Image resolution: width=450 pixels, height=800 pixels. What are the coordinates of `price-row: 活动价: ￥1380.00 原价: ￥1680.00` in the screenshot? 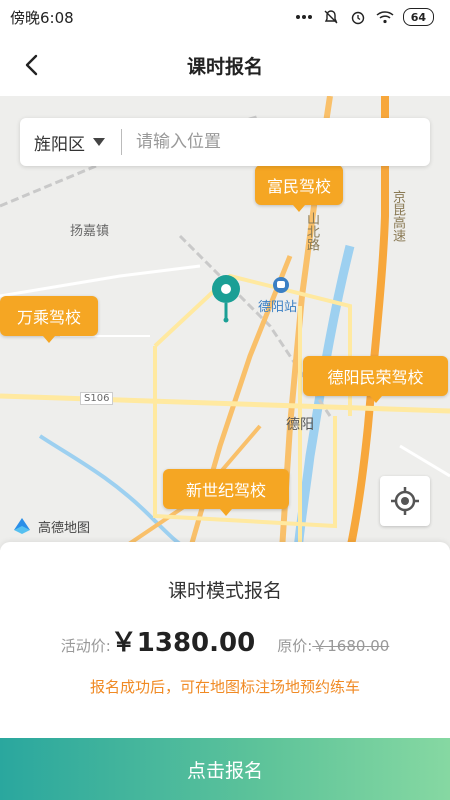 It's located at (225, 640).